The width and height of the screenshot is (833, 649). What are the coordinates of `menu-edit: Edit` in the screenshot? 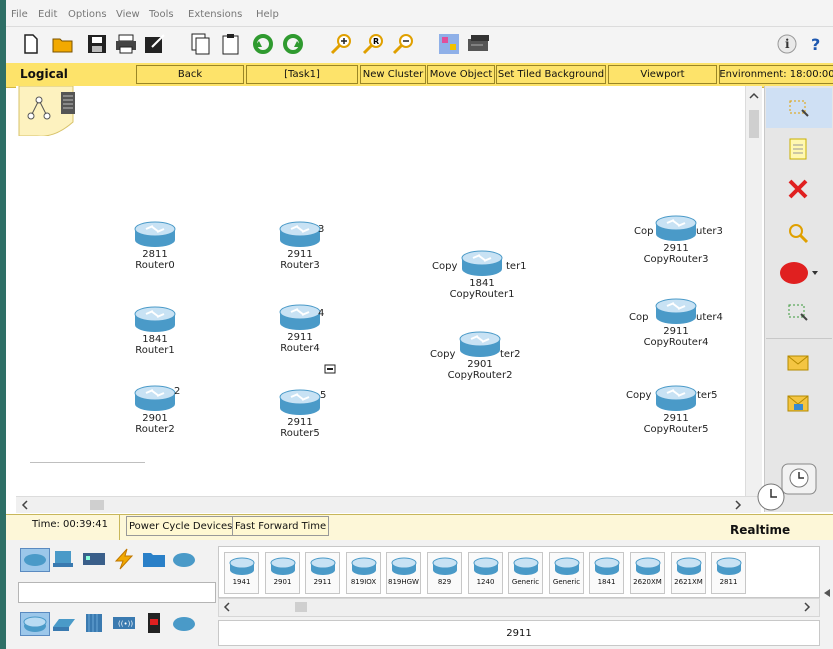 It's located at (47, 14).